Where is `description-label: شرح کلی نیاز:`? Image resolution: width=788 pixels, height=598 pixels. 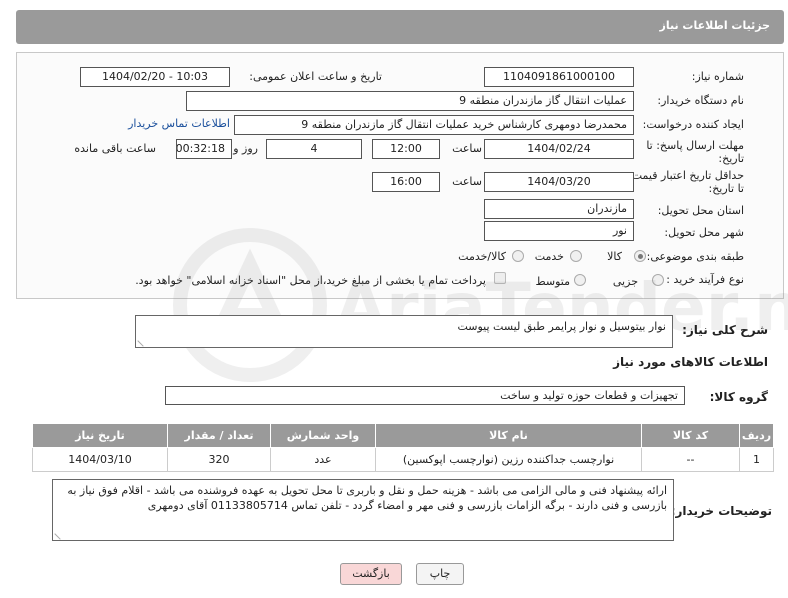 description-label: شرح کلی نیاز: is located at coordinates (725, 330).